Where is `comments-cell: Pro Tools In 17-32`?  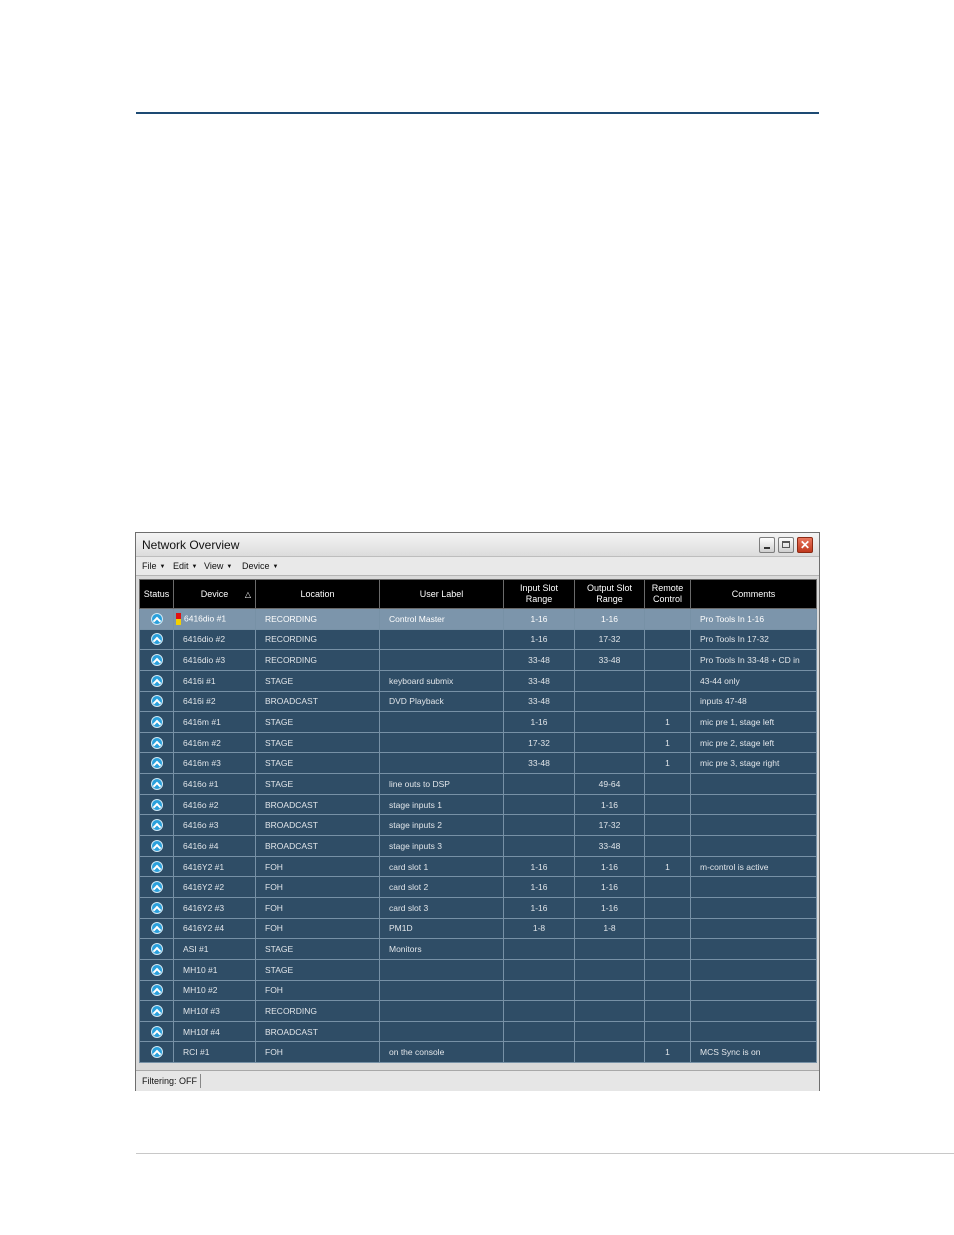
comments-cell: Pro Tools In 17-32 is located at coordinates (753, 639).